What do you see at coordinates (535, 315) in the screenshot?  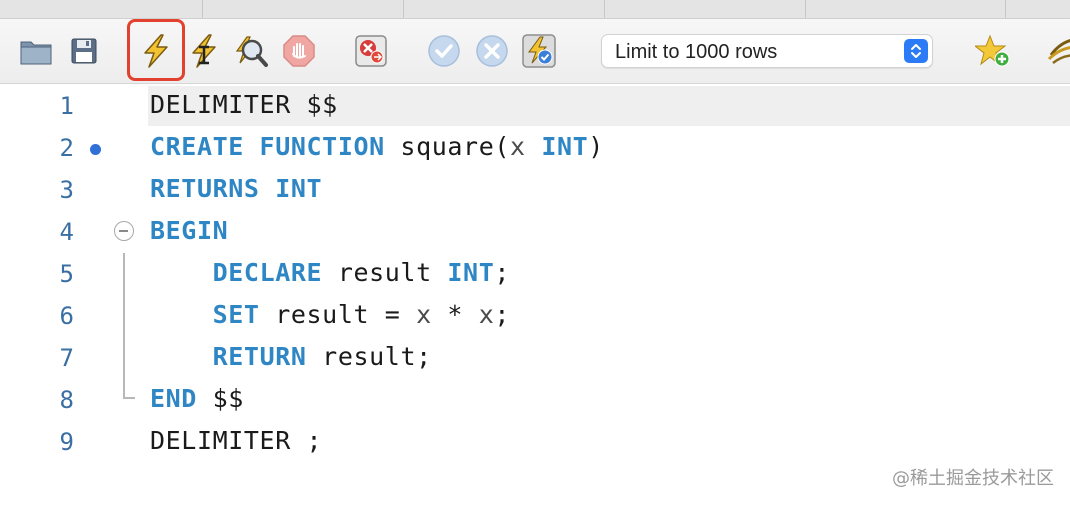 I see `code-line: 6 SET result = x * x;` at bounding box center [535, 315].